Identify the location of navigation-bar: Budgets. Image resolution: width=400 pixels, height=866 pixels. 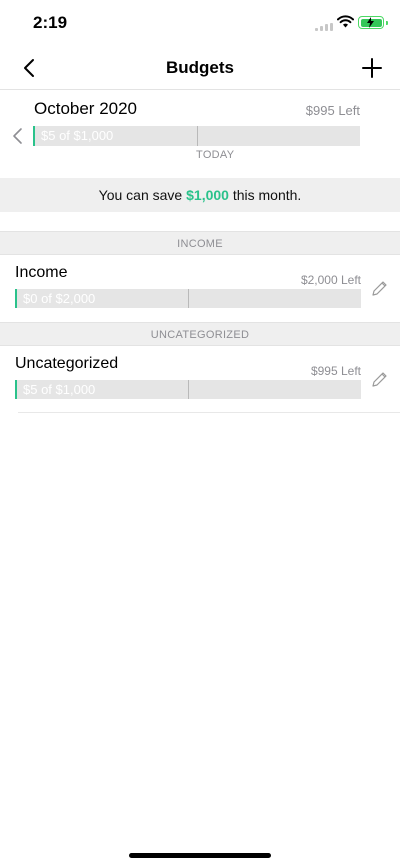
(200, 68).